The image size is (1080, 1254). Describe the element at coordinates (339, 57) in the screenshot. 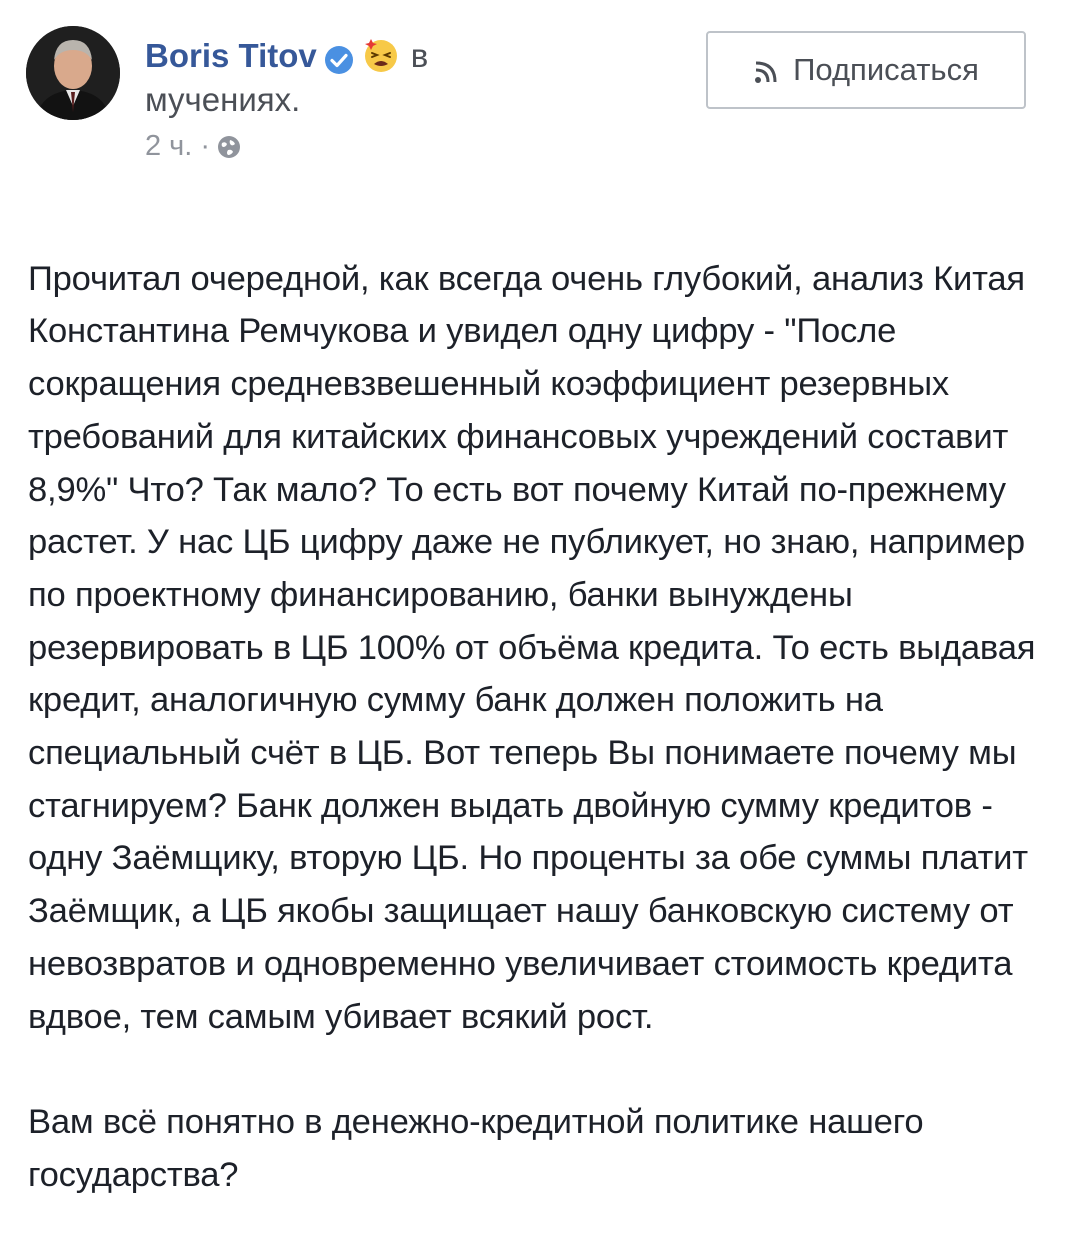

I see `verified-badge-icon` at that location.